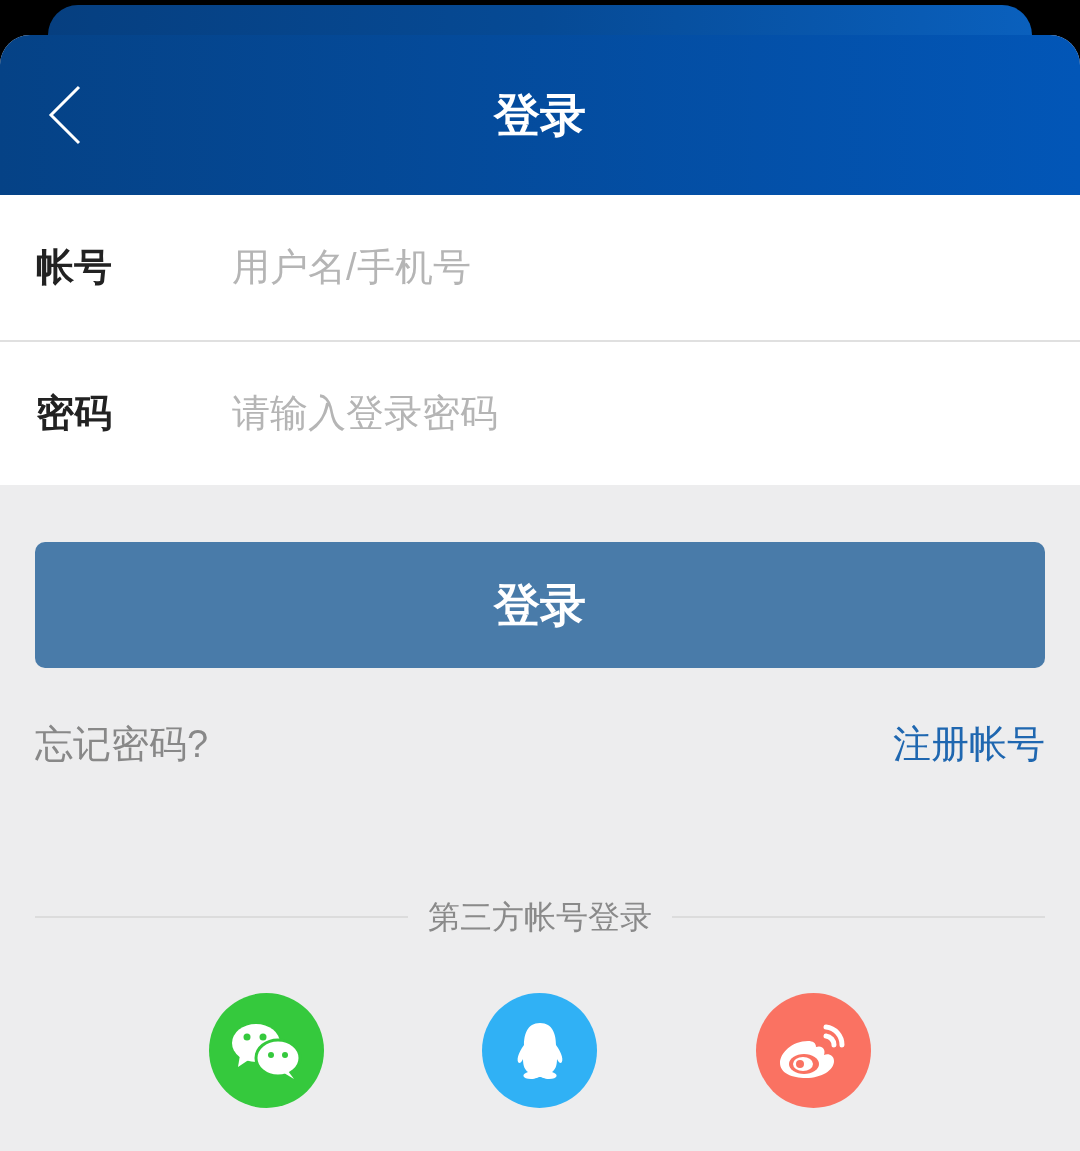 Image resolution: width=1080 pixels, height=1151 pixels. Describe the element at coordinates (266, 1050) in the screenshot. I see `chat-bubbles-icon` at that location.